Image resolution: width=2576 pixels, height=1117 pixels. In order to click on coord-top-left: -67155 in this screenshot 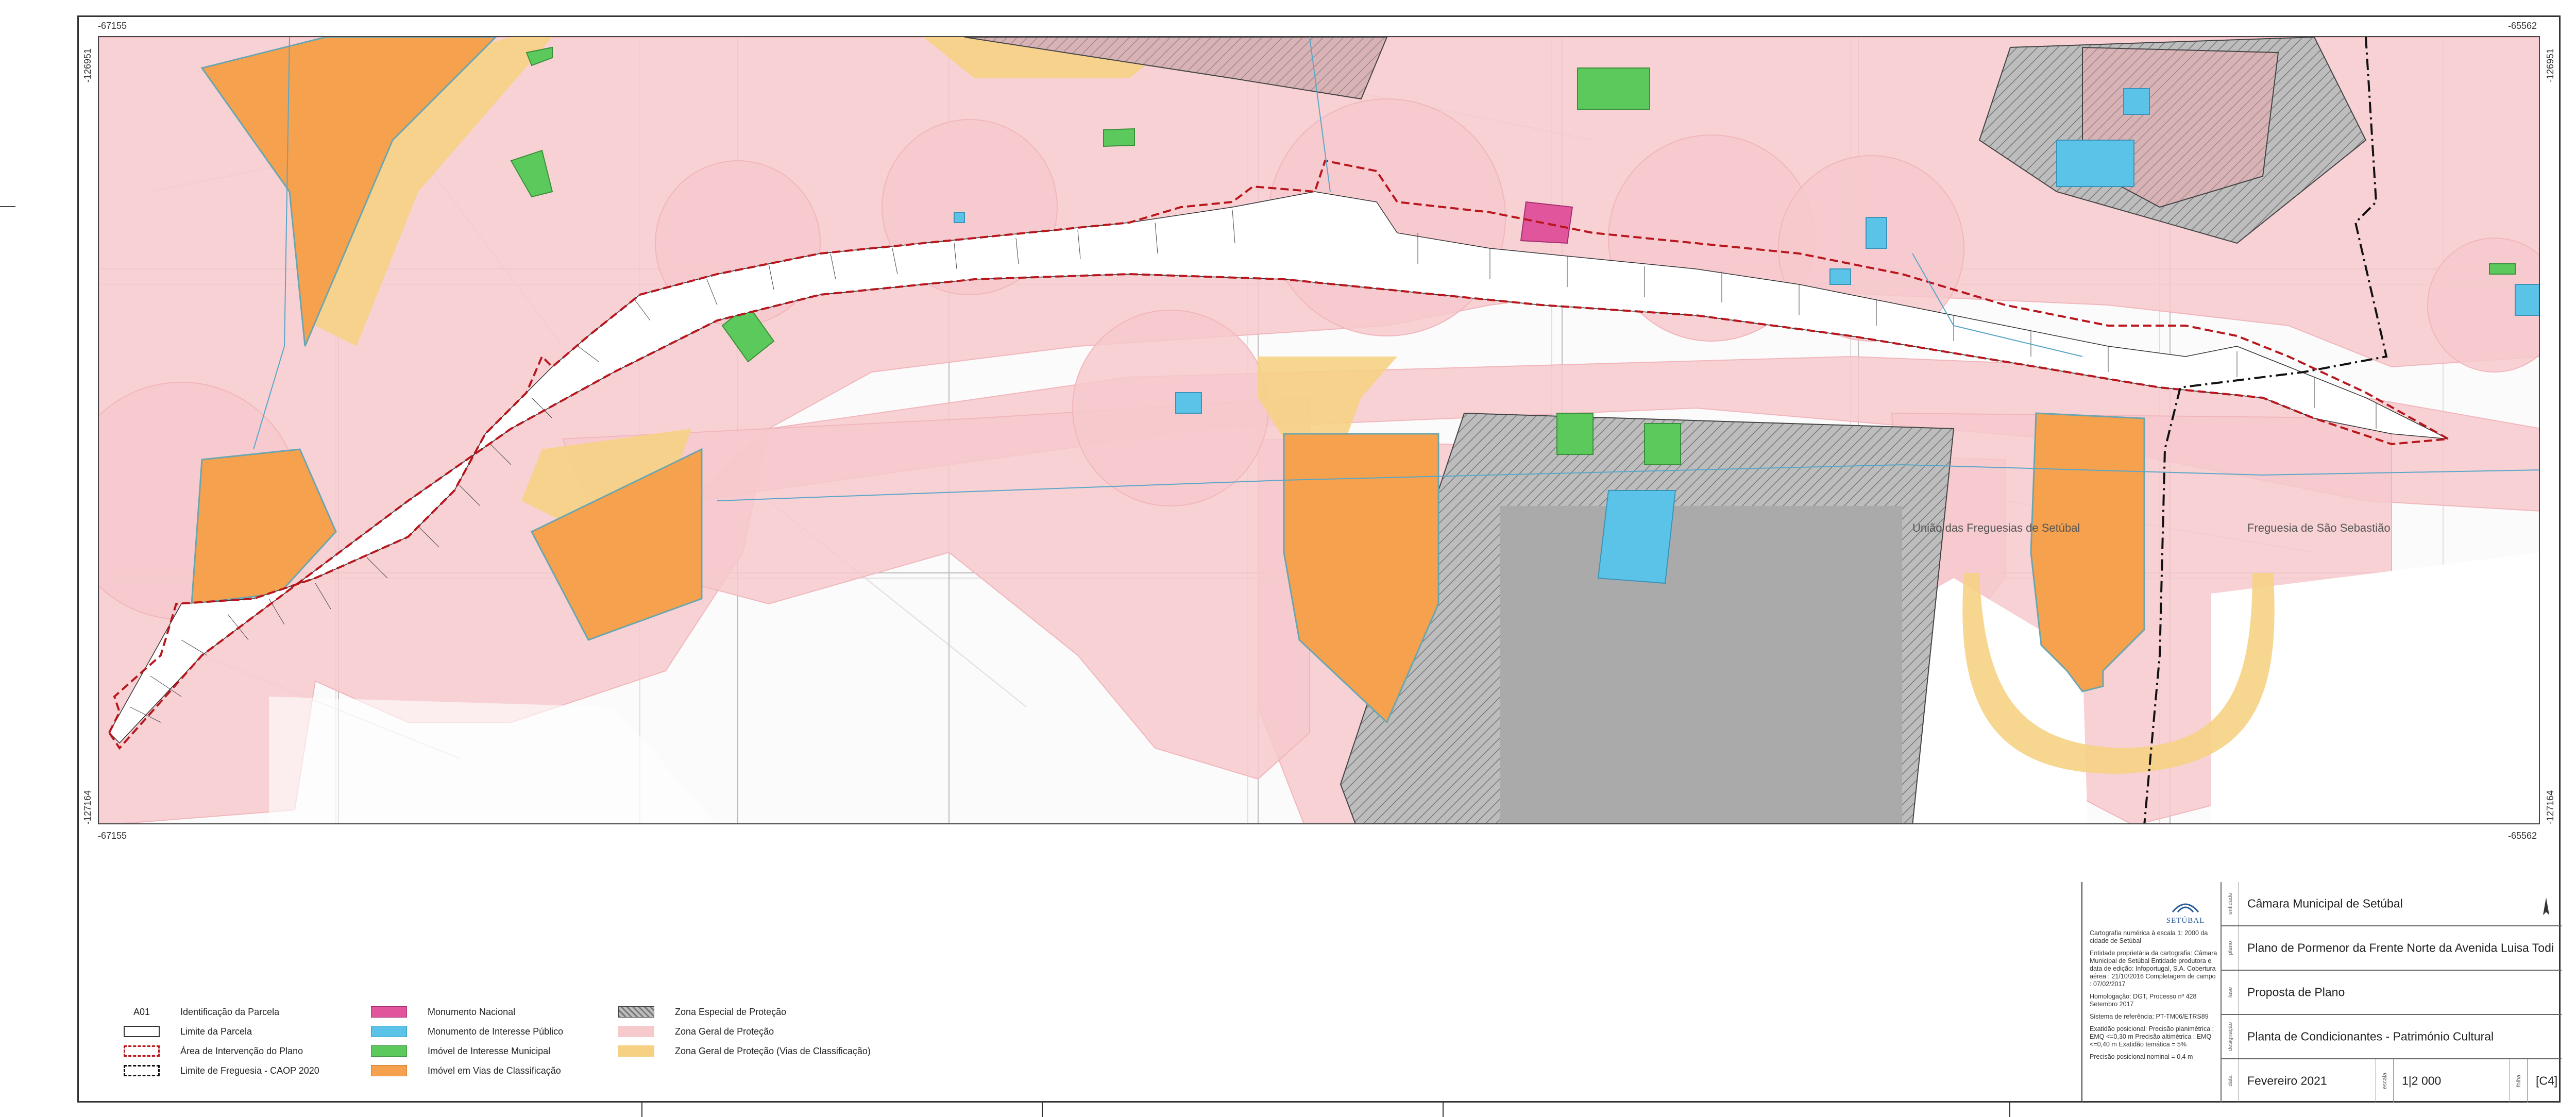, I will do `click(112, 26)`.